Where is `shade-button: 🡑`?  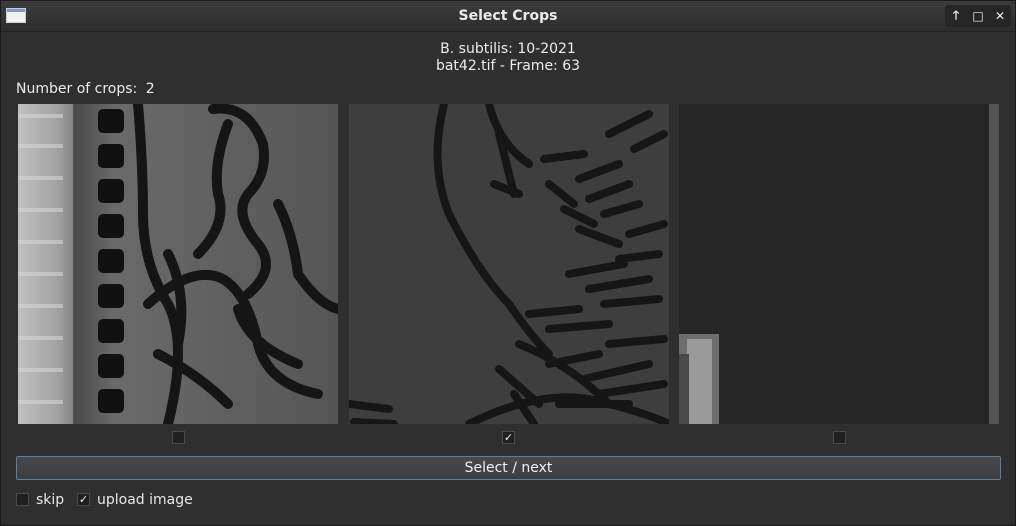
shade-button: 🡑 is located at coordinates (956, 16).